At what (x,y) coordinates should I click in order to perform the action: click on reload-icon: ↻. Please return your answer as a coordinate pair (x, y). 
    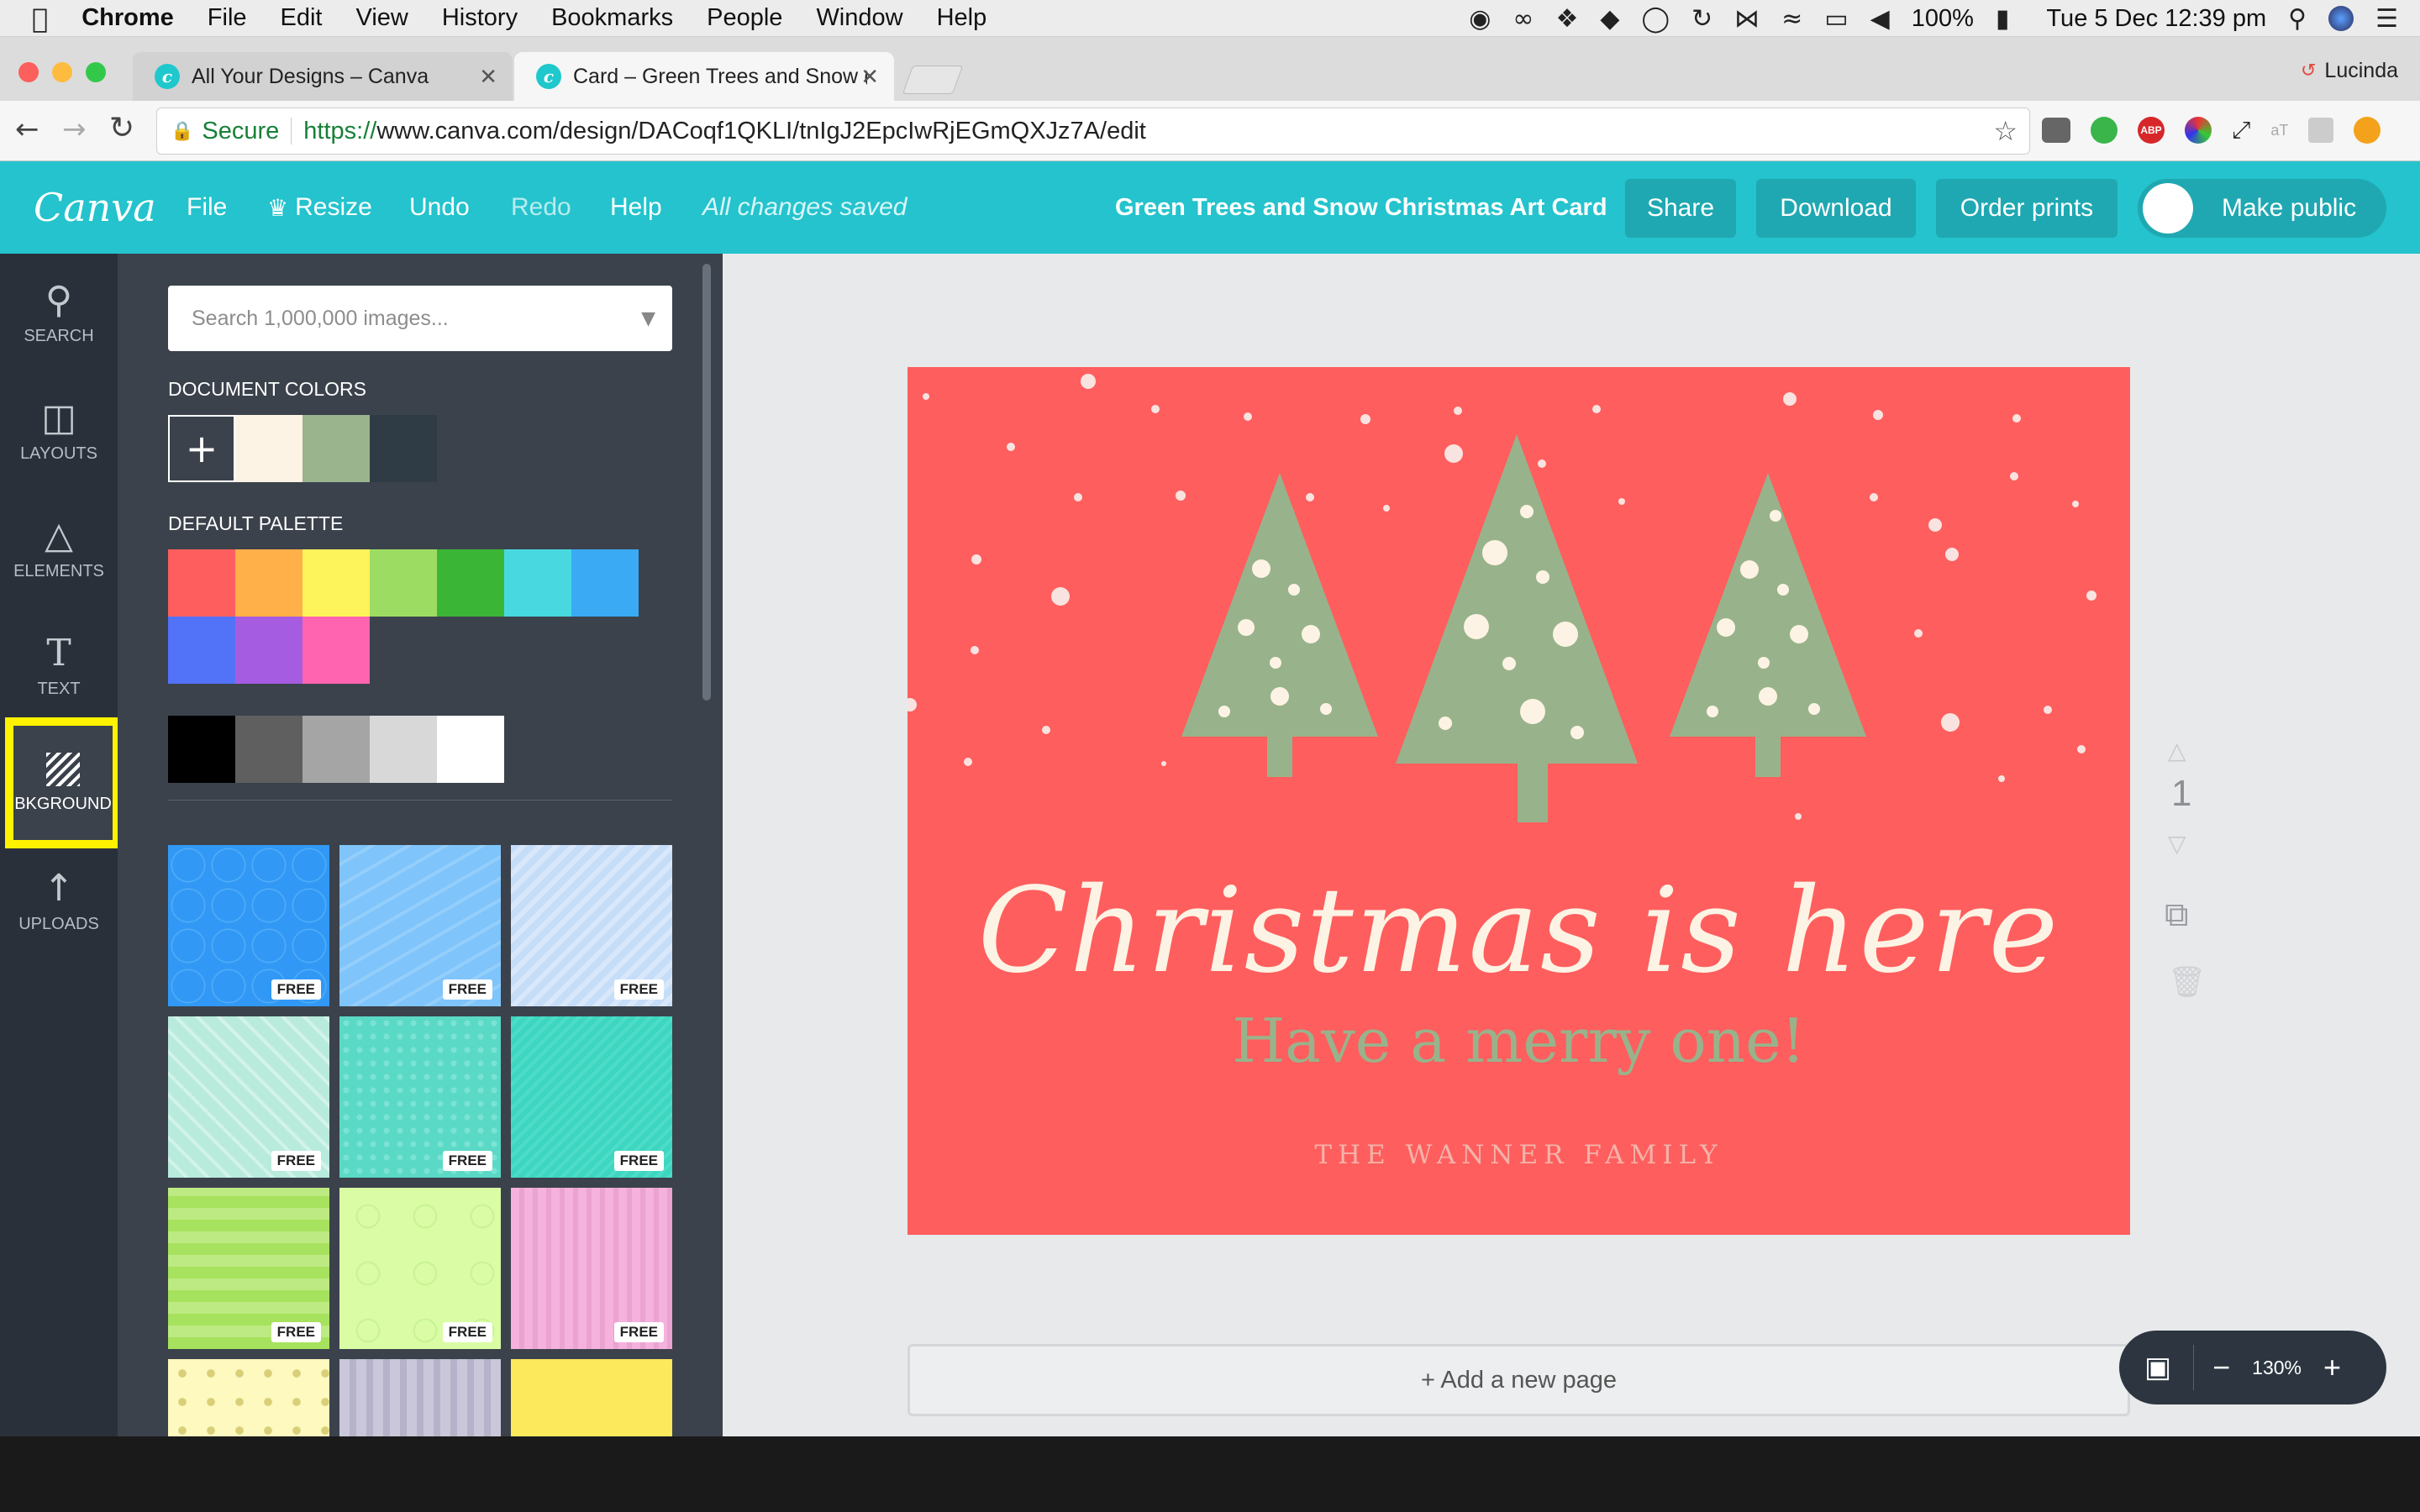
    Looking at the image, I should click on (121, 128).